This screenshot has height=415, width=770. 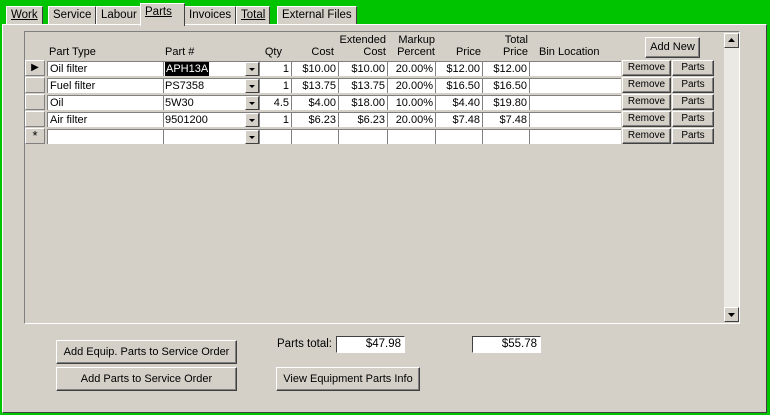 What do you see at coordinates (370, 344) in the screenshot?
I see `parts-total-cost: $47.98` at bounding box center [370, 344].